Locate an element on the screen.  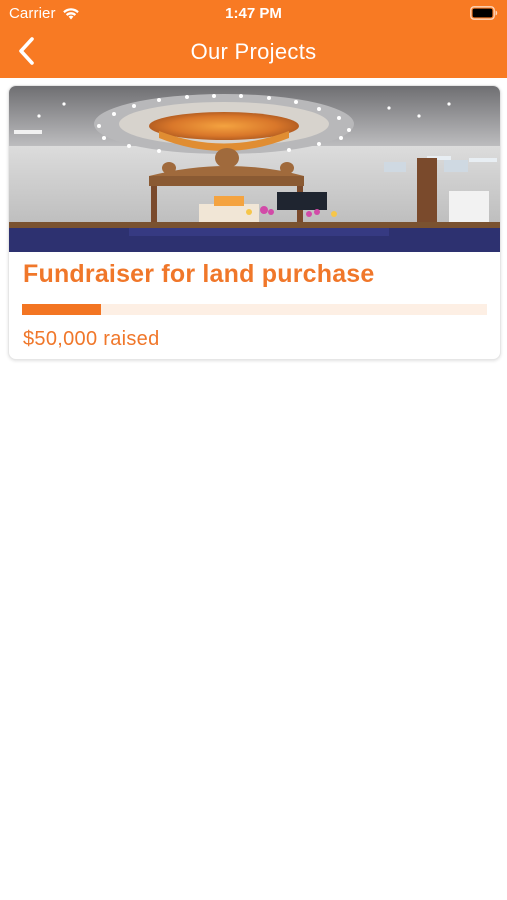
project-title: Fundraiser for land purchase is located at coordinates (199, 274).